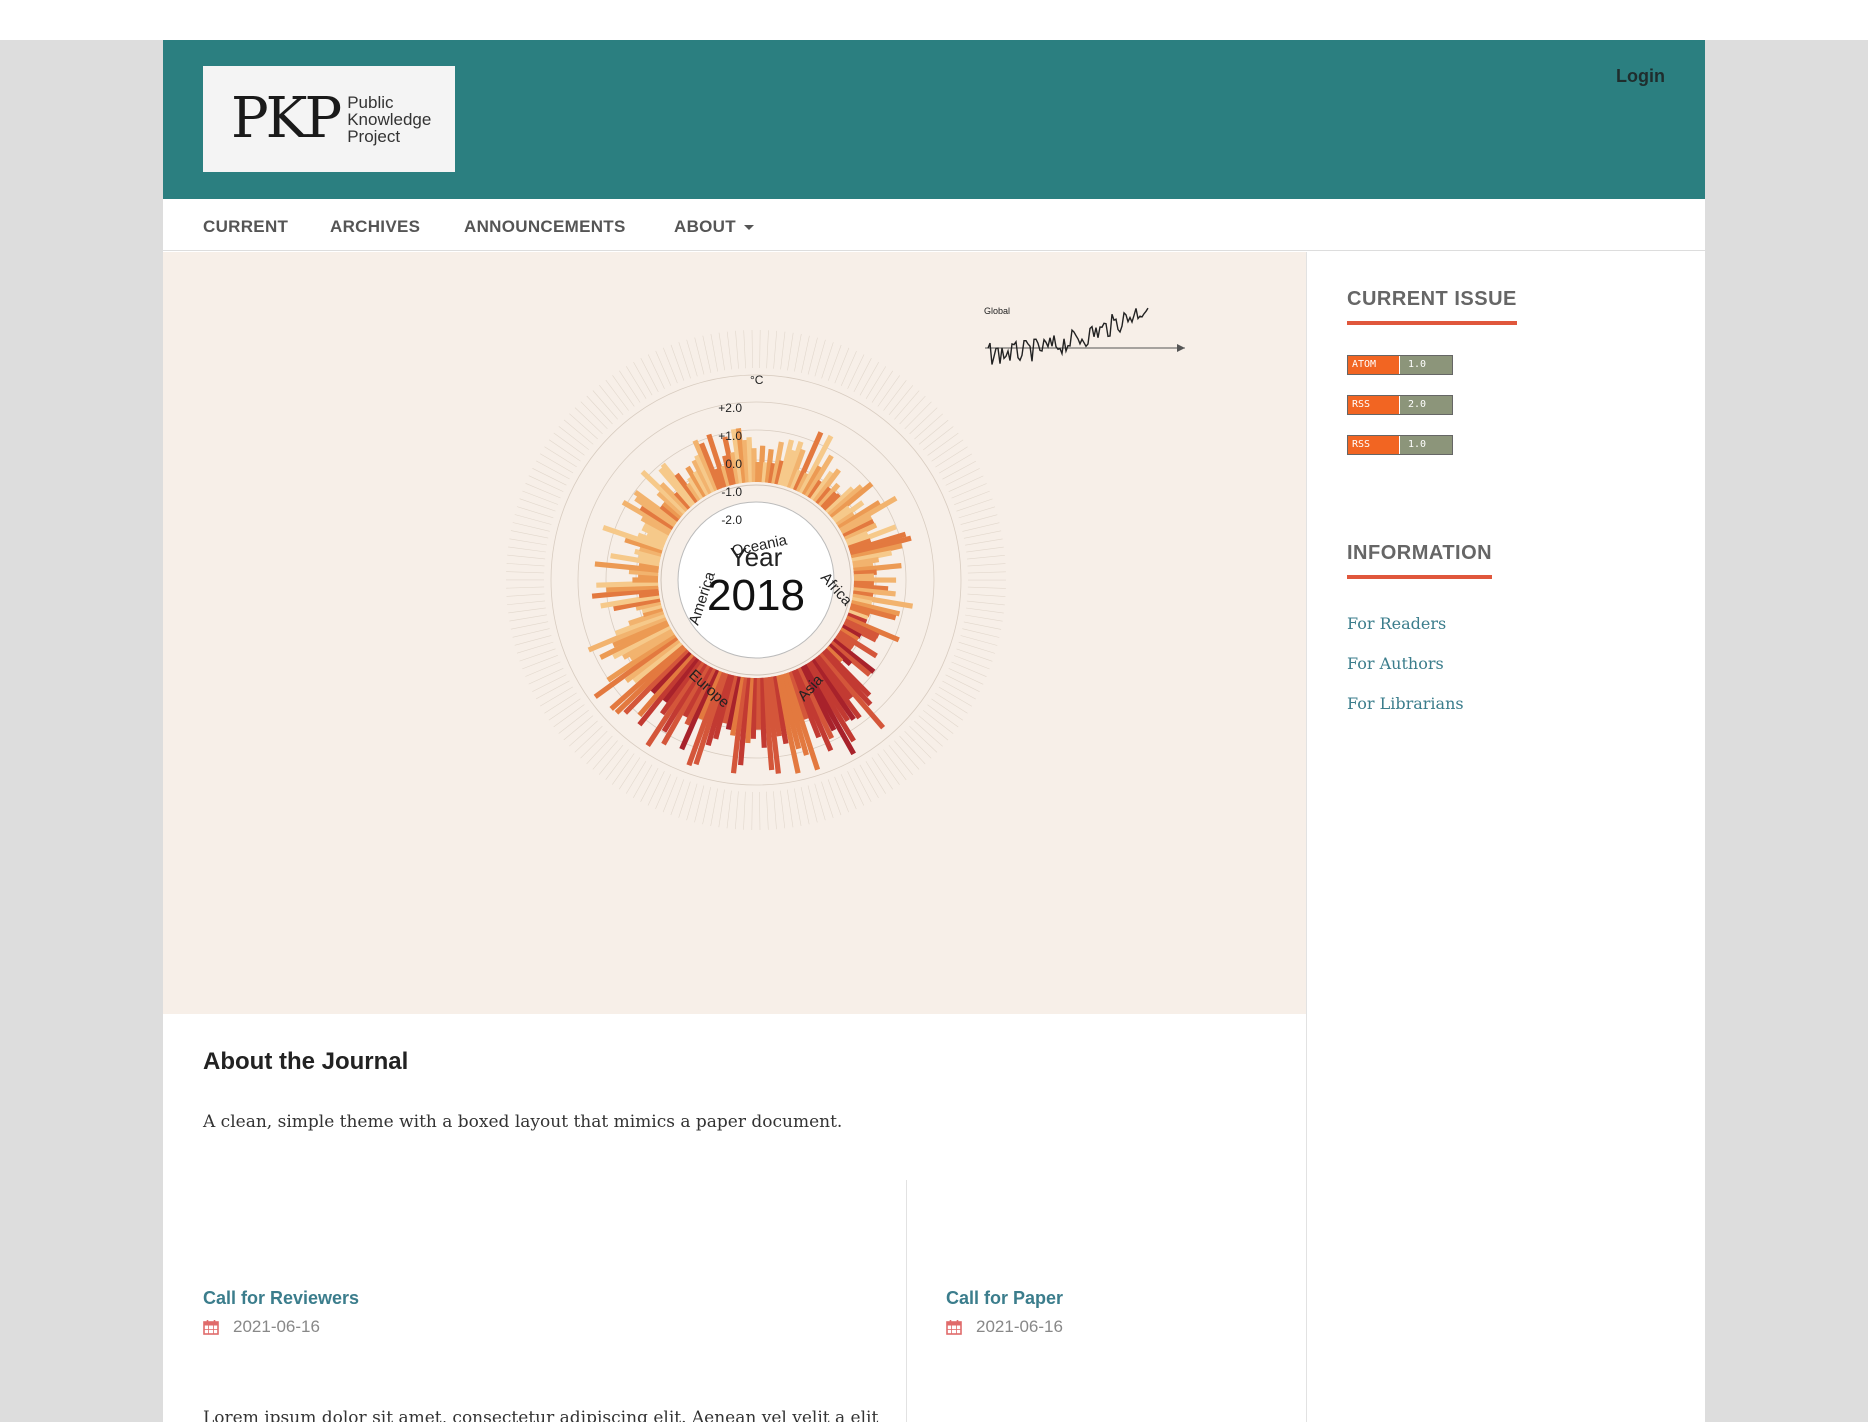 The height and width of the screenshot is (1422, 1868). I want to click on atom-feed-badge: ATOM 1.0, so click(1400, 365).